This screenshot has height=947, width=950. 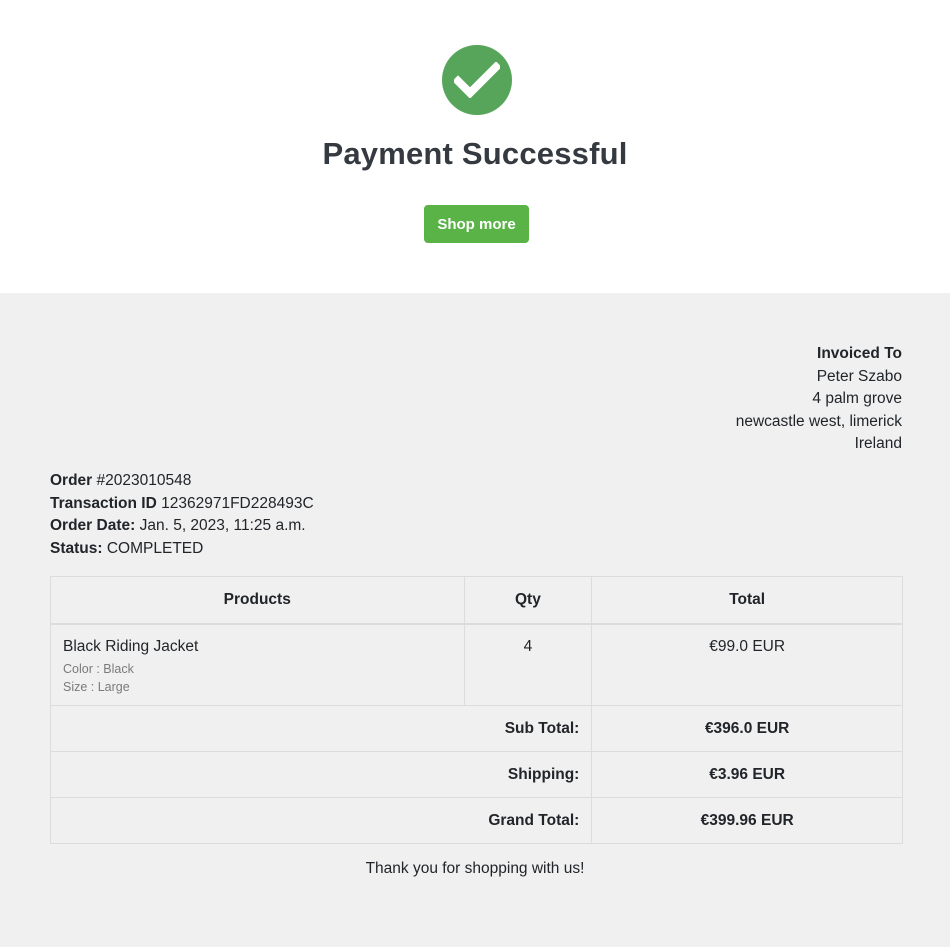 I want to click on sub-total-label: Sub Total:, so click(x=321, y=728).